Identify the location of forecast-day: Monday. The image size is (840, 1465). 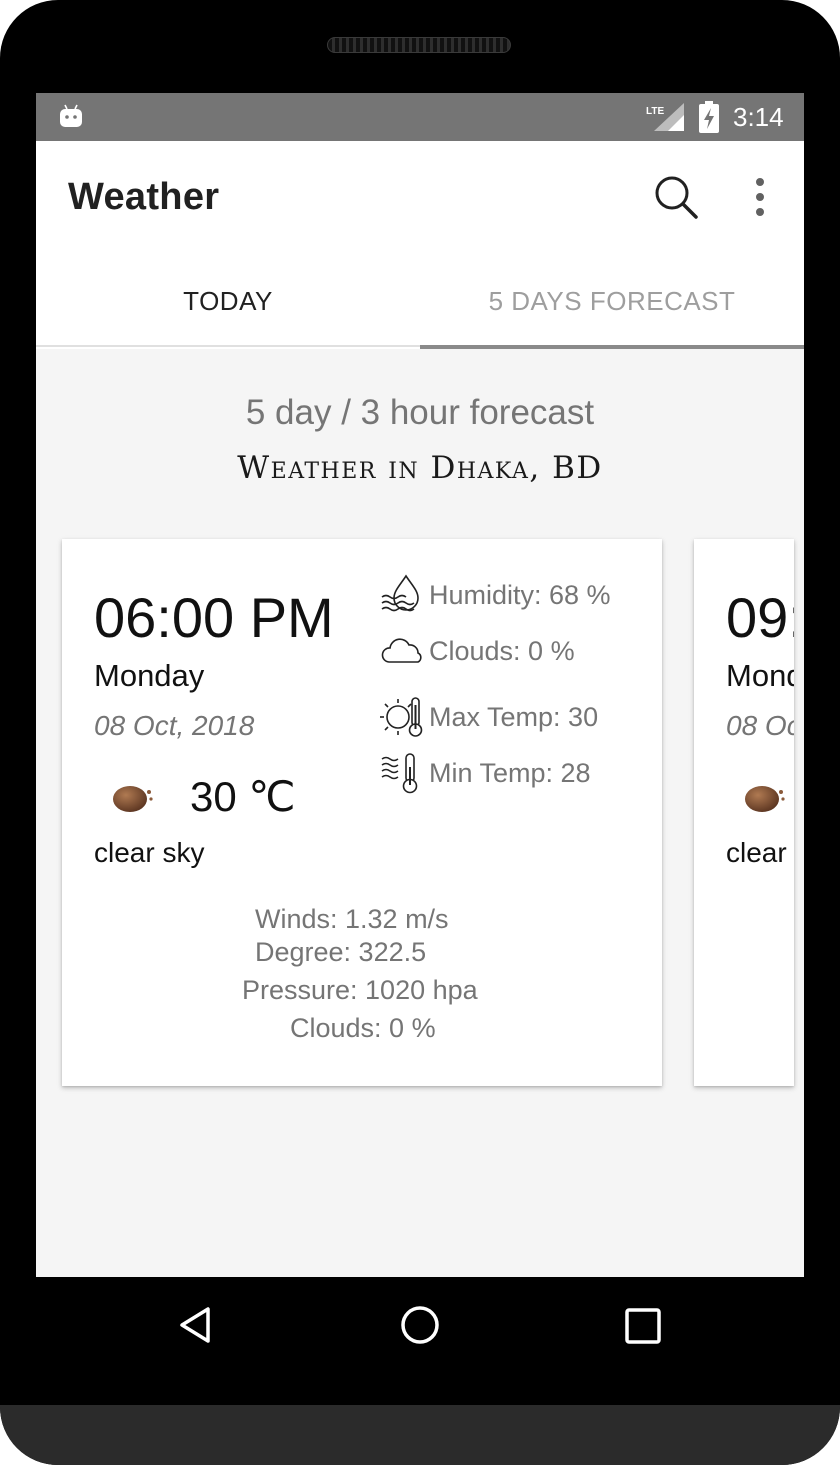
(149, 675).